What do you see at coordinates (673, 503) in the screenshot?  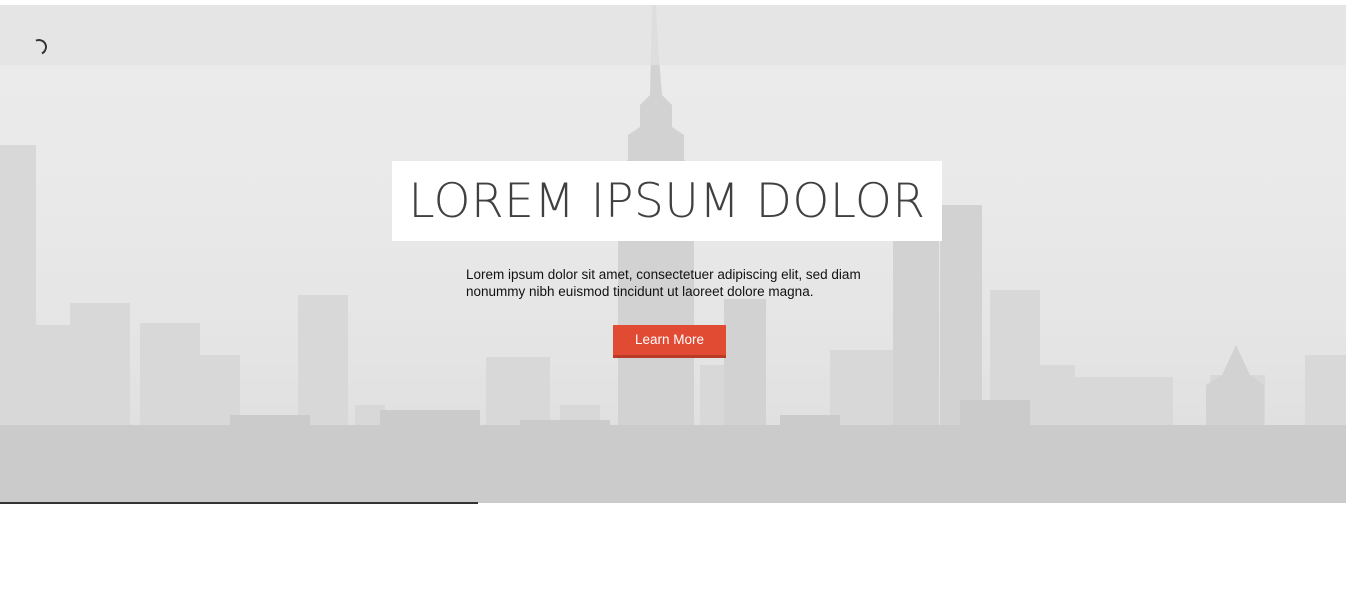 I see `slider-progress-bar` at bounding box center [673, 503].